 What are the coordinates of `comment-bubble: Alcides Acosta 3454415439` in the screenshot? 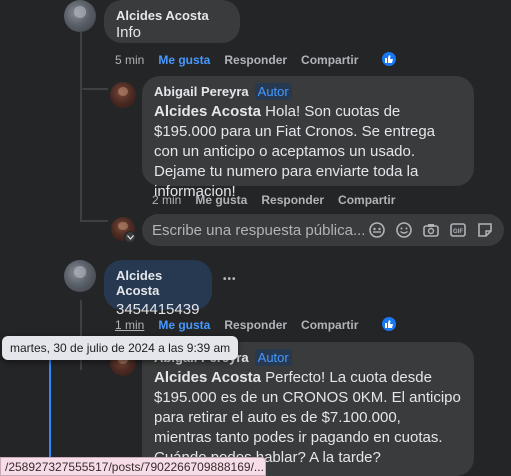 It's located at (158, 289).